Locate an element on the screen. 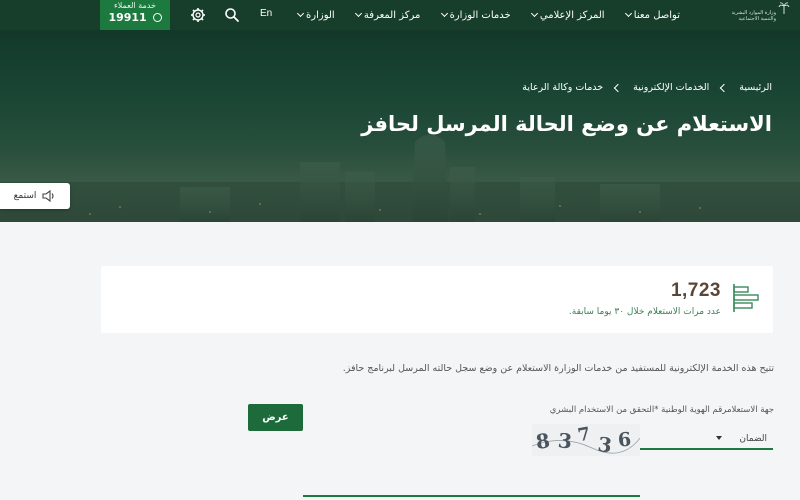  hotline-button: خدمة العملاء 19911 is located at coordinates (135, 15).